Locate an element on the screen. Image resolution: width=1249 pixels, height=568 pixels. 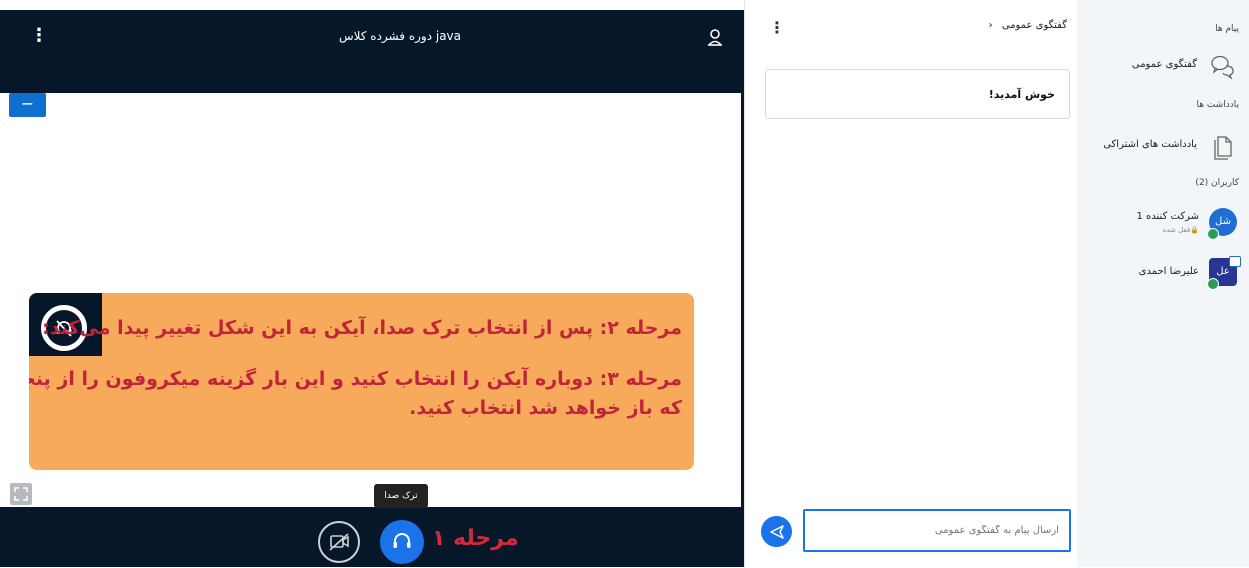
user-name: شرکت کننده 1 is located at coordinates (1168, 216).